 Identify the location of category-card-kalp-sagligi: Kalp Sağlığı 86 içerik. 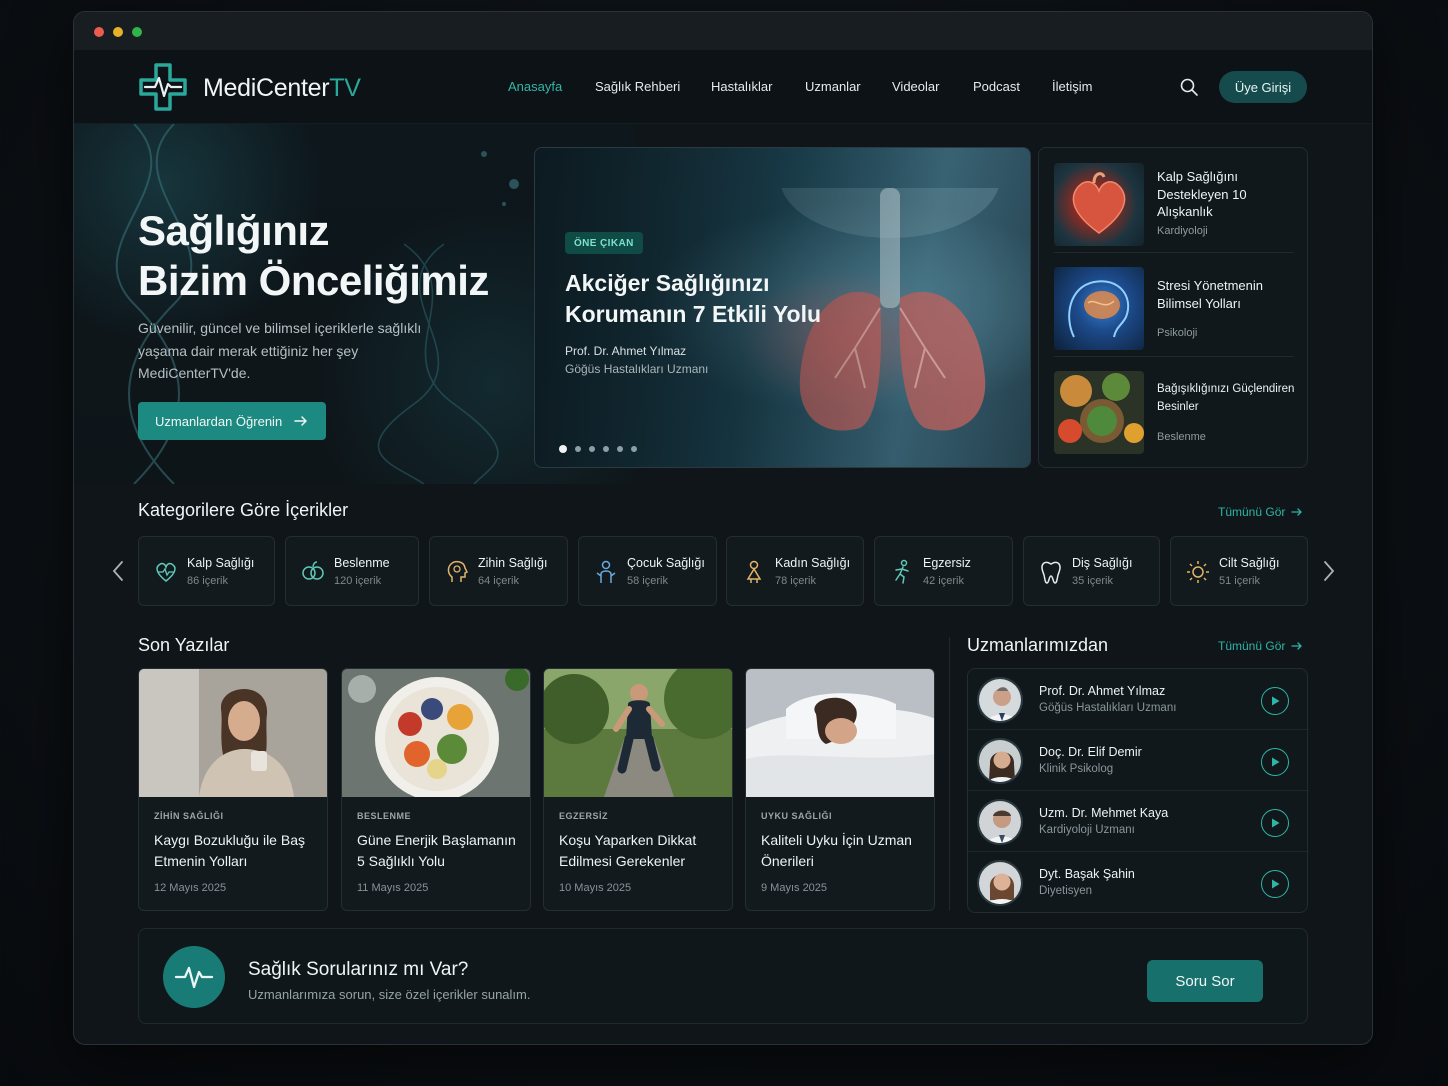
(206, 571).